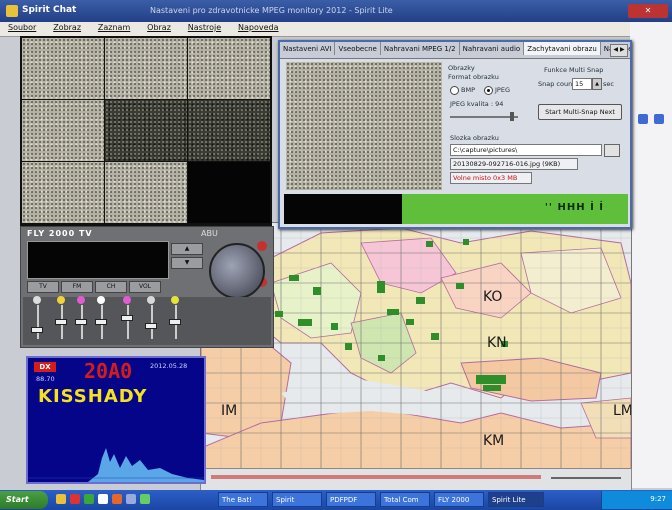 The width and height of the screenshot is (672, 510). I want to click on tab-mpeg: Nahravani MPEG 1/2, so click(420, 48).